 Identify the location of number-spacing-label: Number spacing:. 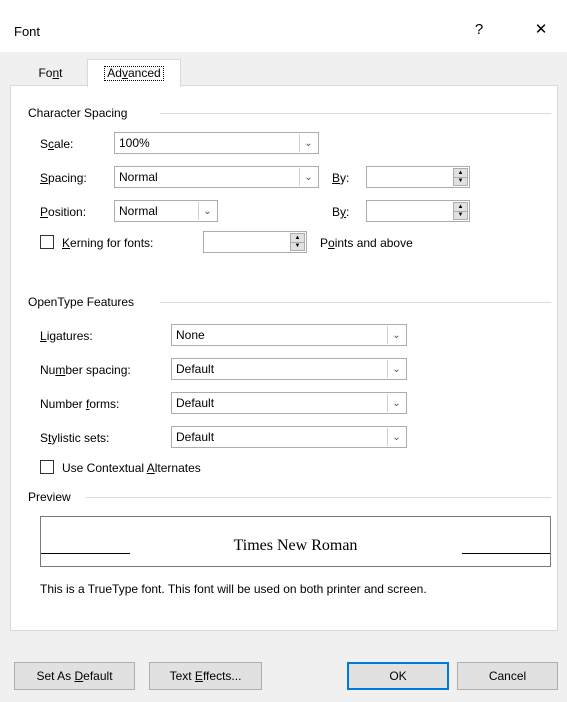
(85, 370).